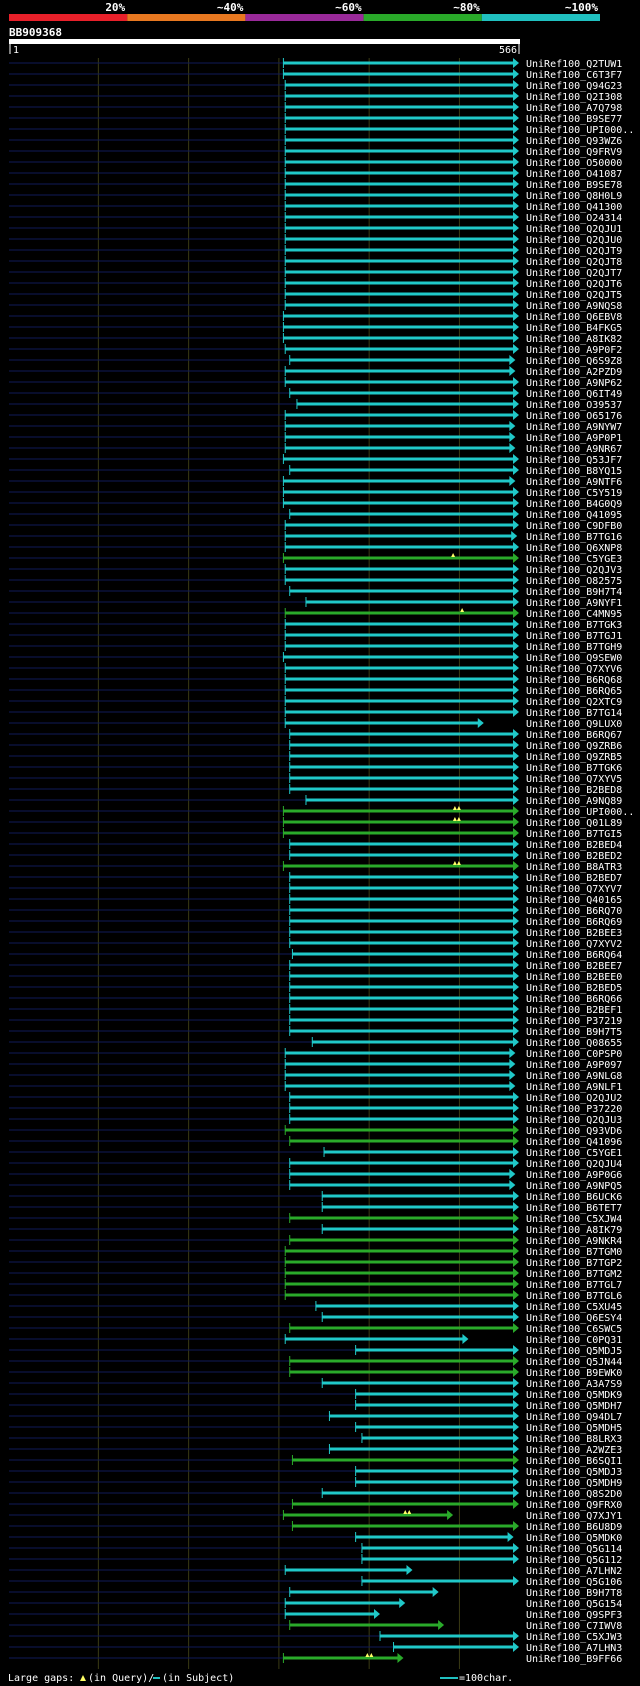 Image resolution: width=640 pixels, height=1686 pixels. What do you see at coordinates (574, 1087) in the screenshot?
I see `hit-label: UniRef100_A9NLF1` at bounding box center [574, 1087].